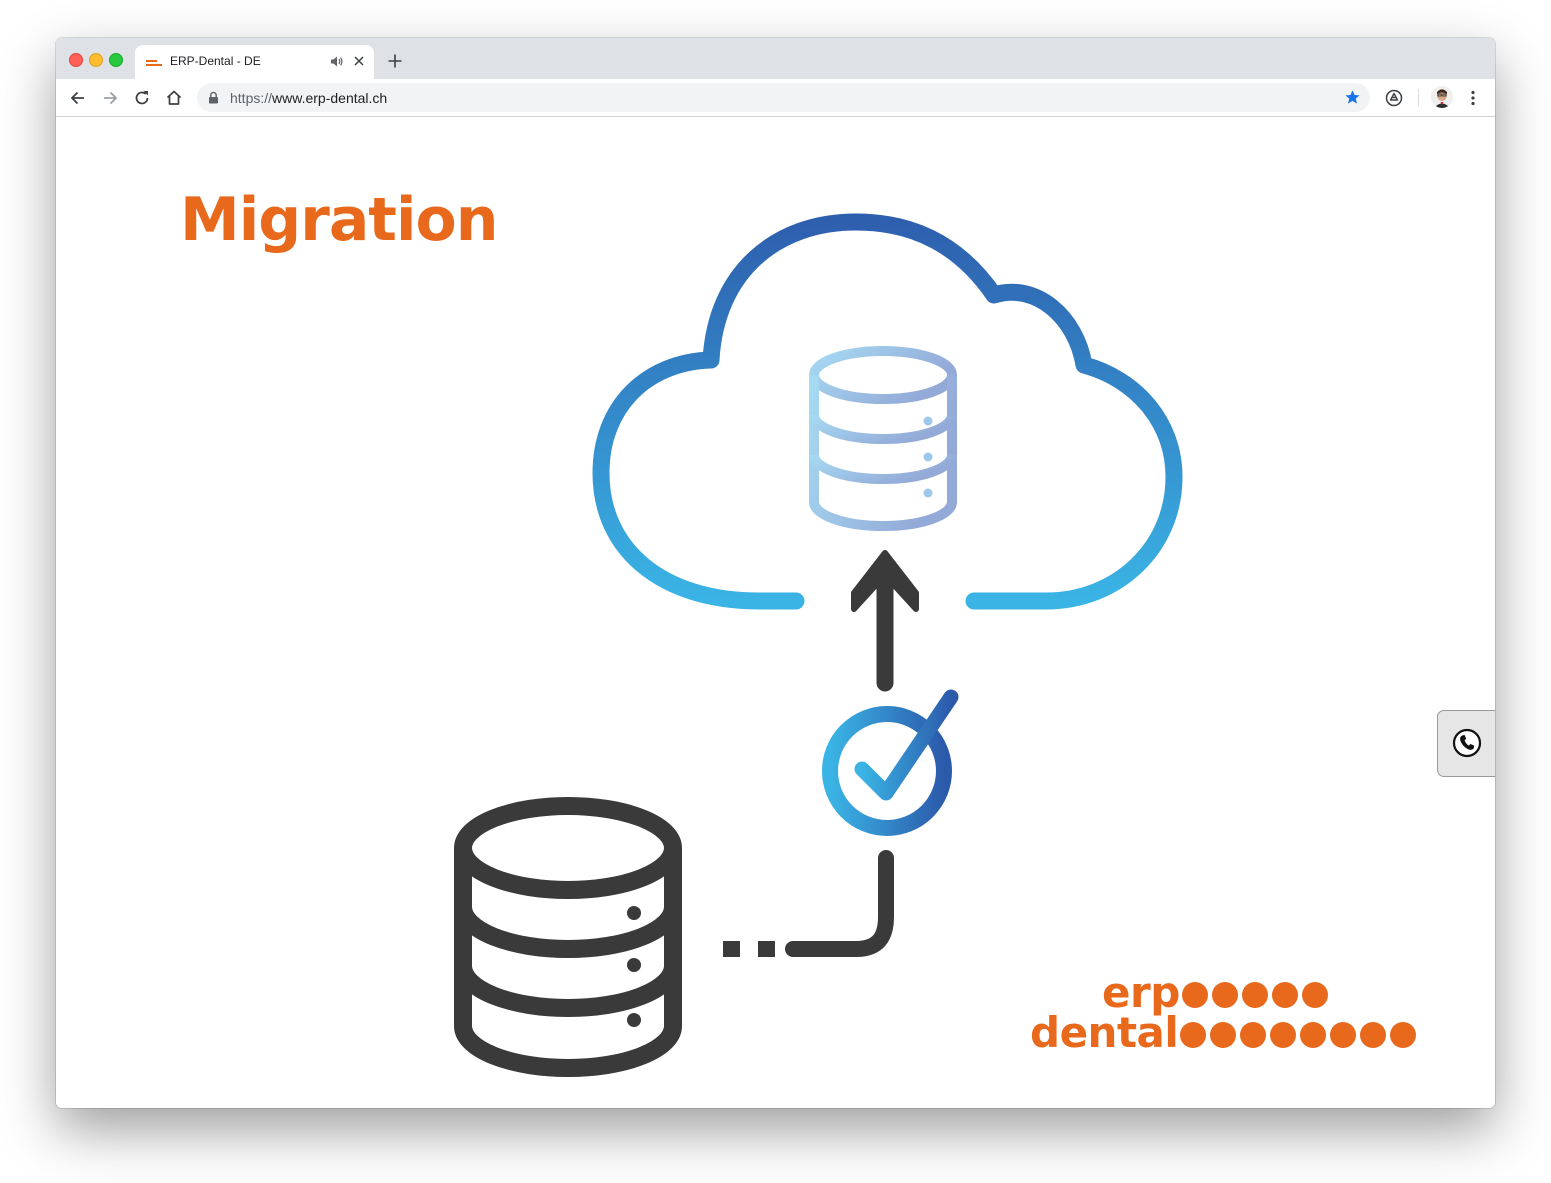  I want to click on tab-title: ERP-Dental - DE, so click(215, 61).